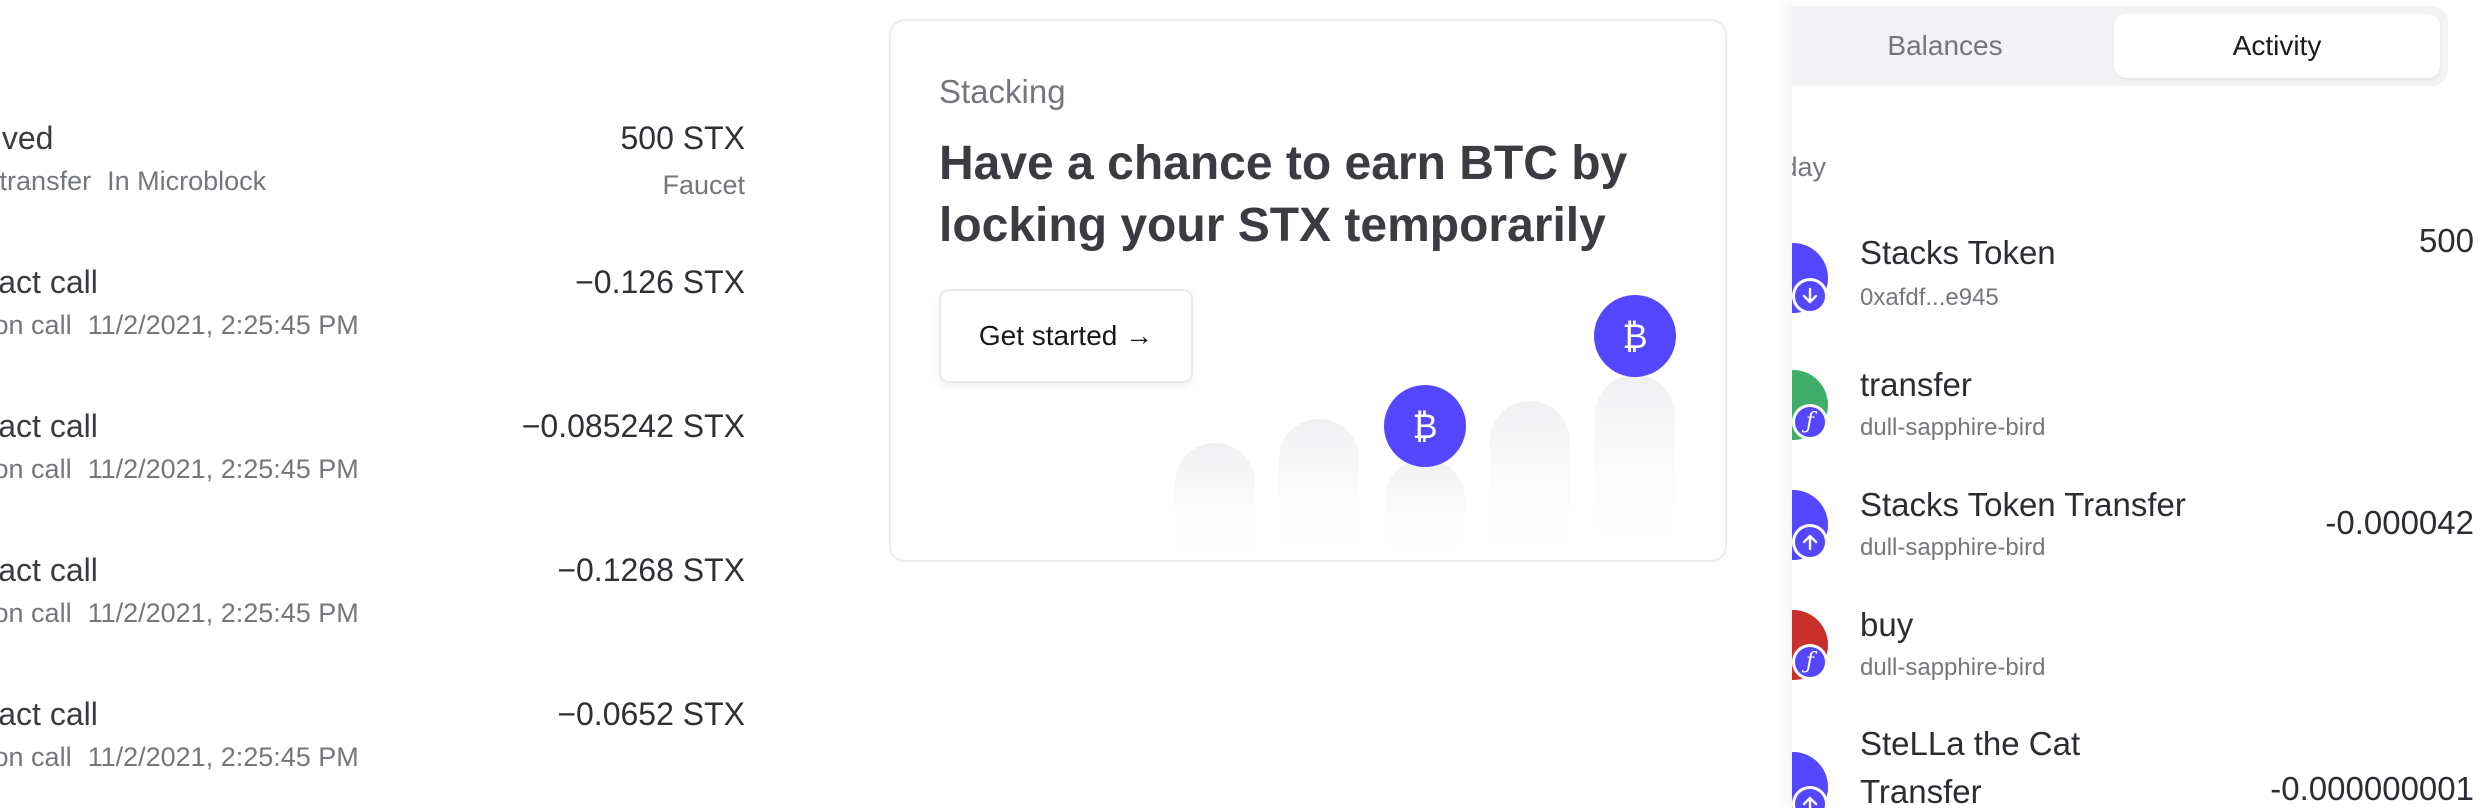 Image resolution: width=2482 pixels, height=808 pixels. I want to click on transaction-title: Received, so click(27, 138).